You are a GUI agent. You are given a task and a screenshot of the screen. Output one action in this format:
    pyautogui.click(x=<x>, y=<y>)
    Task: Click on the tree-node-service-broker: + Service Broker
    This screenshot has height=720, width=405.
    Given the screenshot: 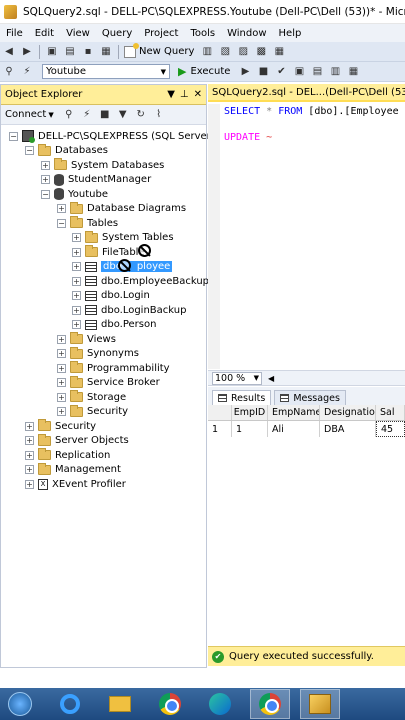 What is the action you would take?
    pyautogui.click(x=108, y=383)
    